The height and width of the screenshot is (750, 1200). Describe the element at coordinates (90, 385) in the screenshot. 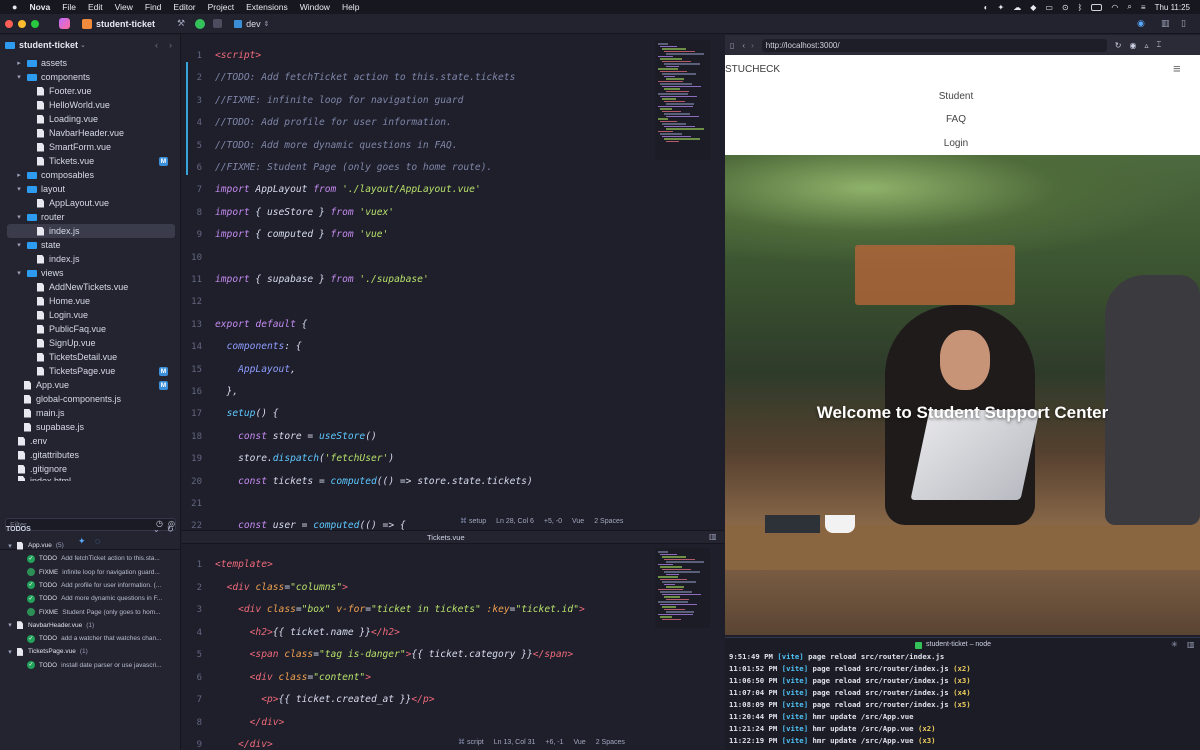

I see `sidebar-file-App-vue: App.vue M` at that location.